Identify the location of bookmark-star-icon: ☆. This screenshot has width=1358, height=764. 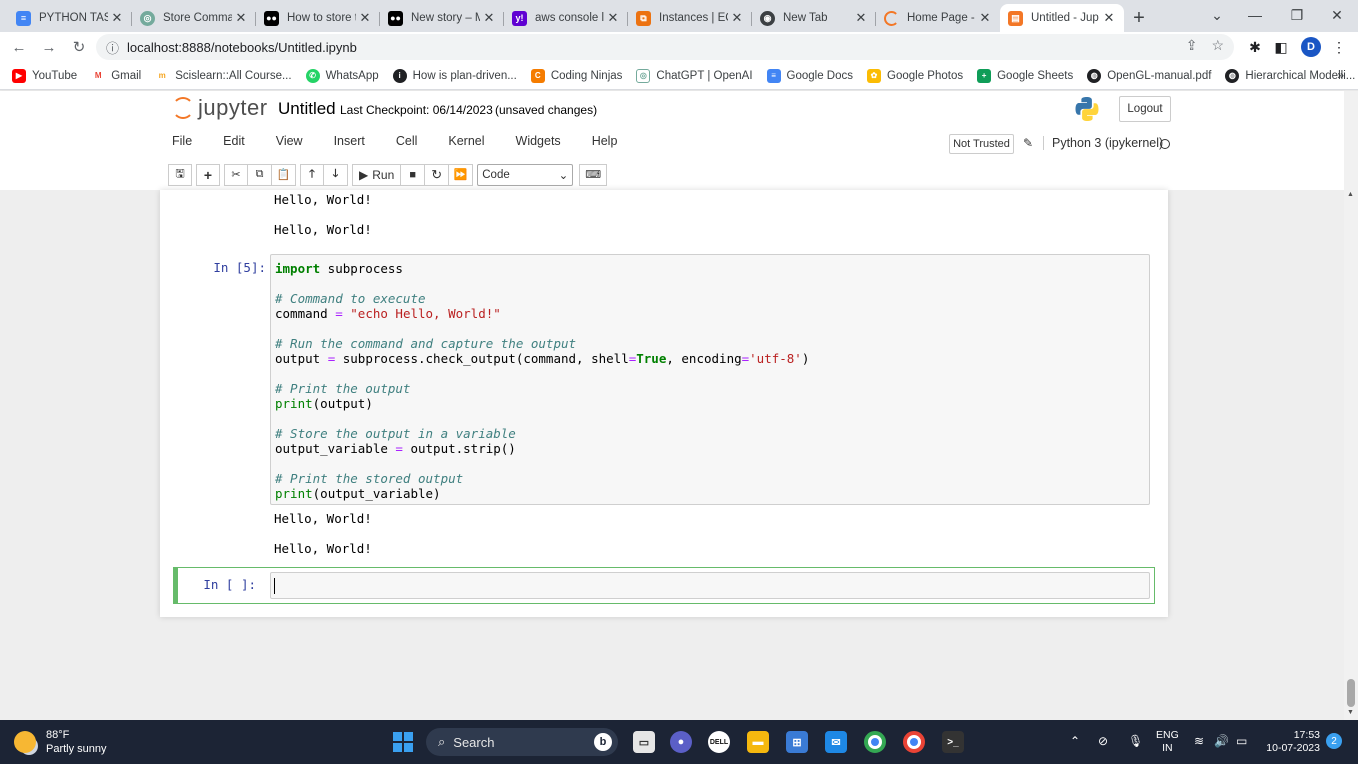
(1217, 45).